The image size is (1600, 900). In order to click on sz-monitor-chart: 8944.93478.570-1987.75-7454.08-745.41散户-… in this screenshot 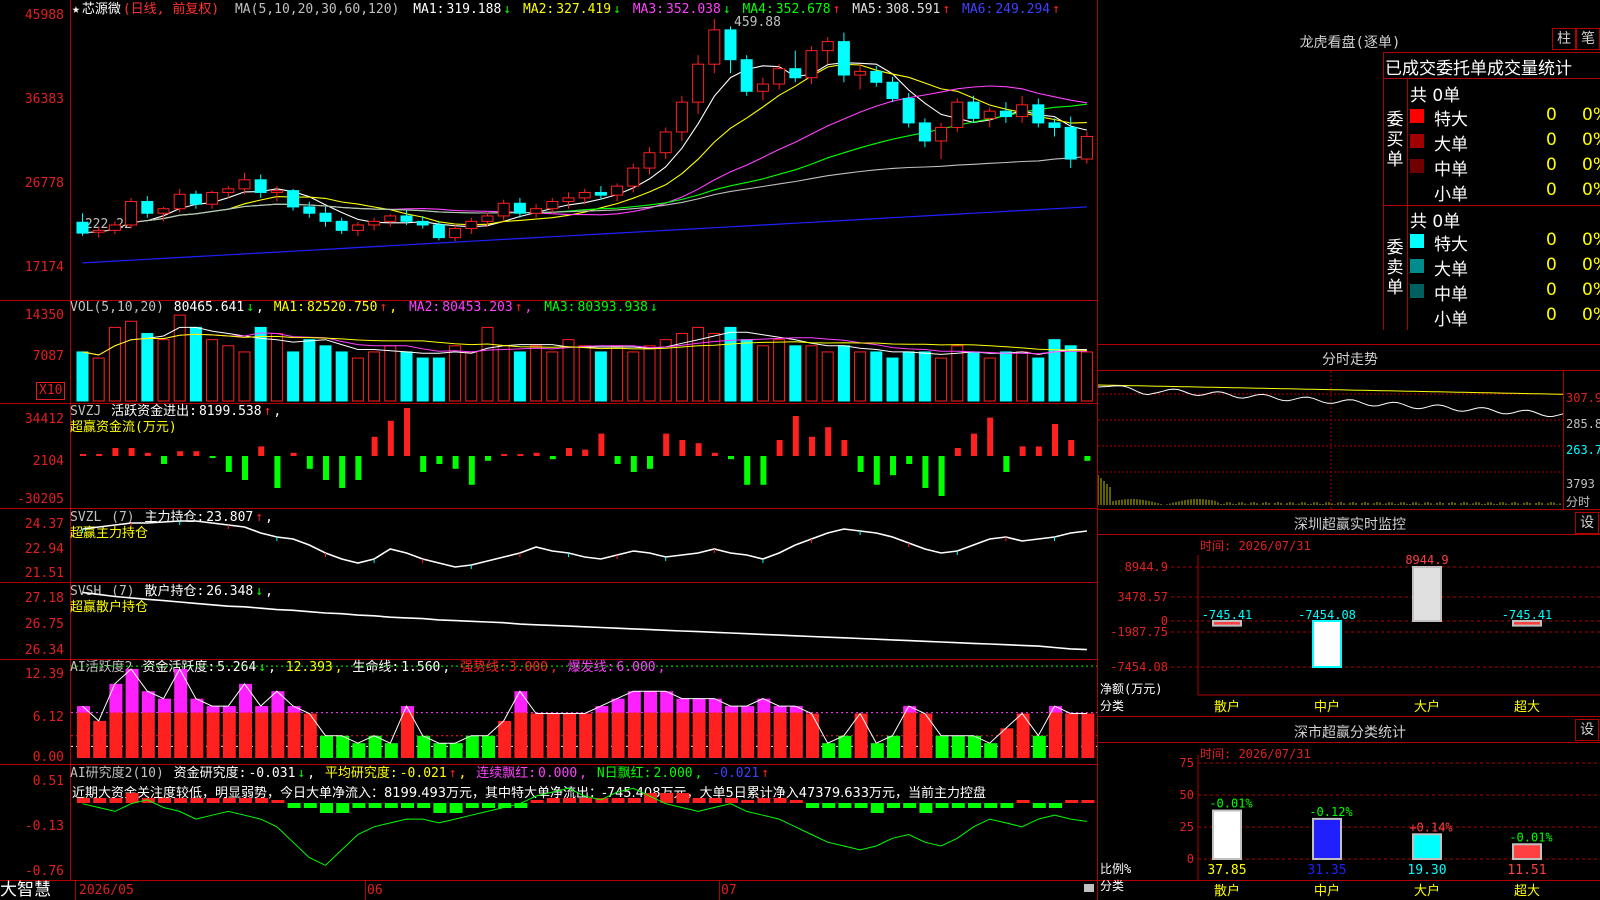, I will do `click(1349, 635)`.